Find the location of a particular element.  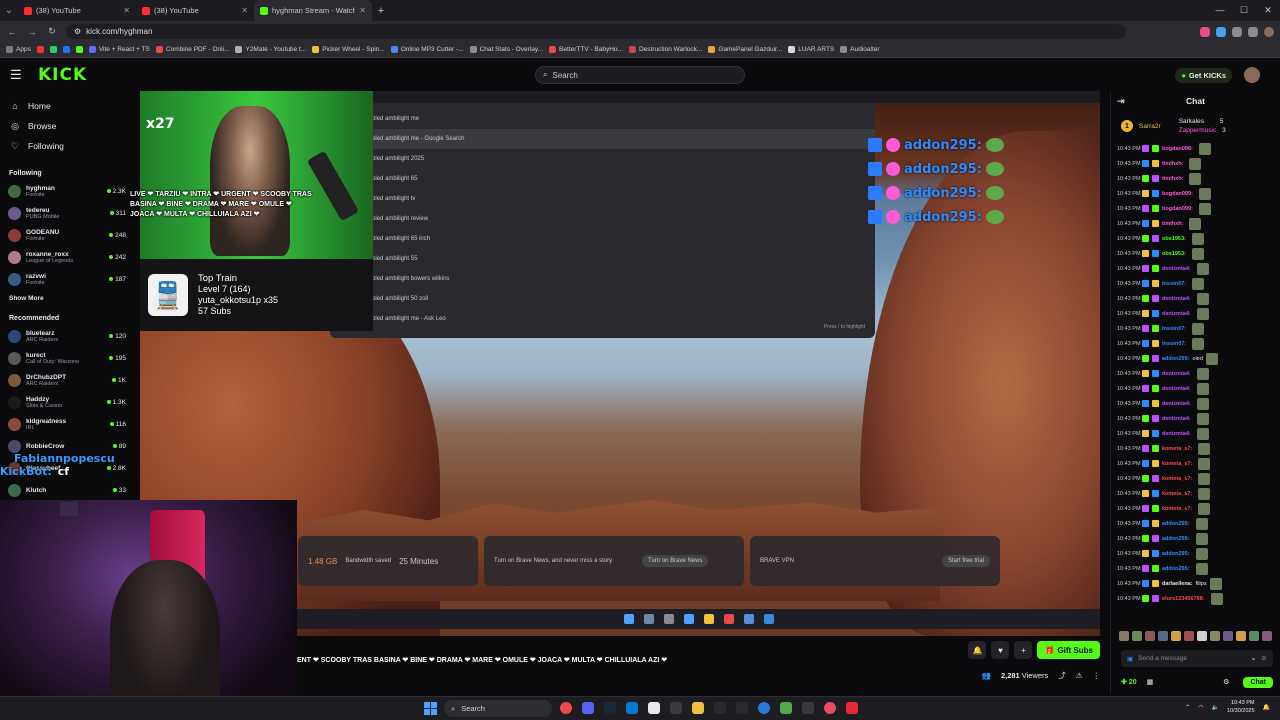

sidebar-channel: GODEANU Fortnite 248 is located at coordinates (66, 235).